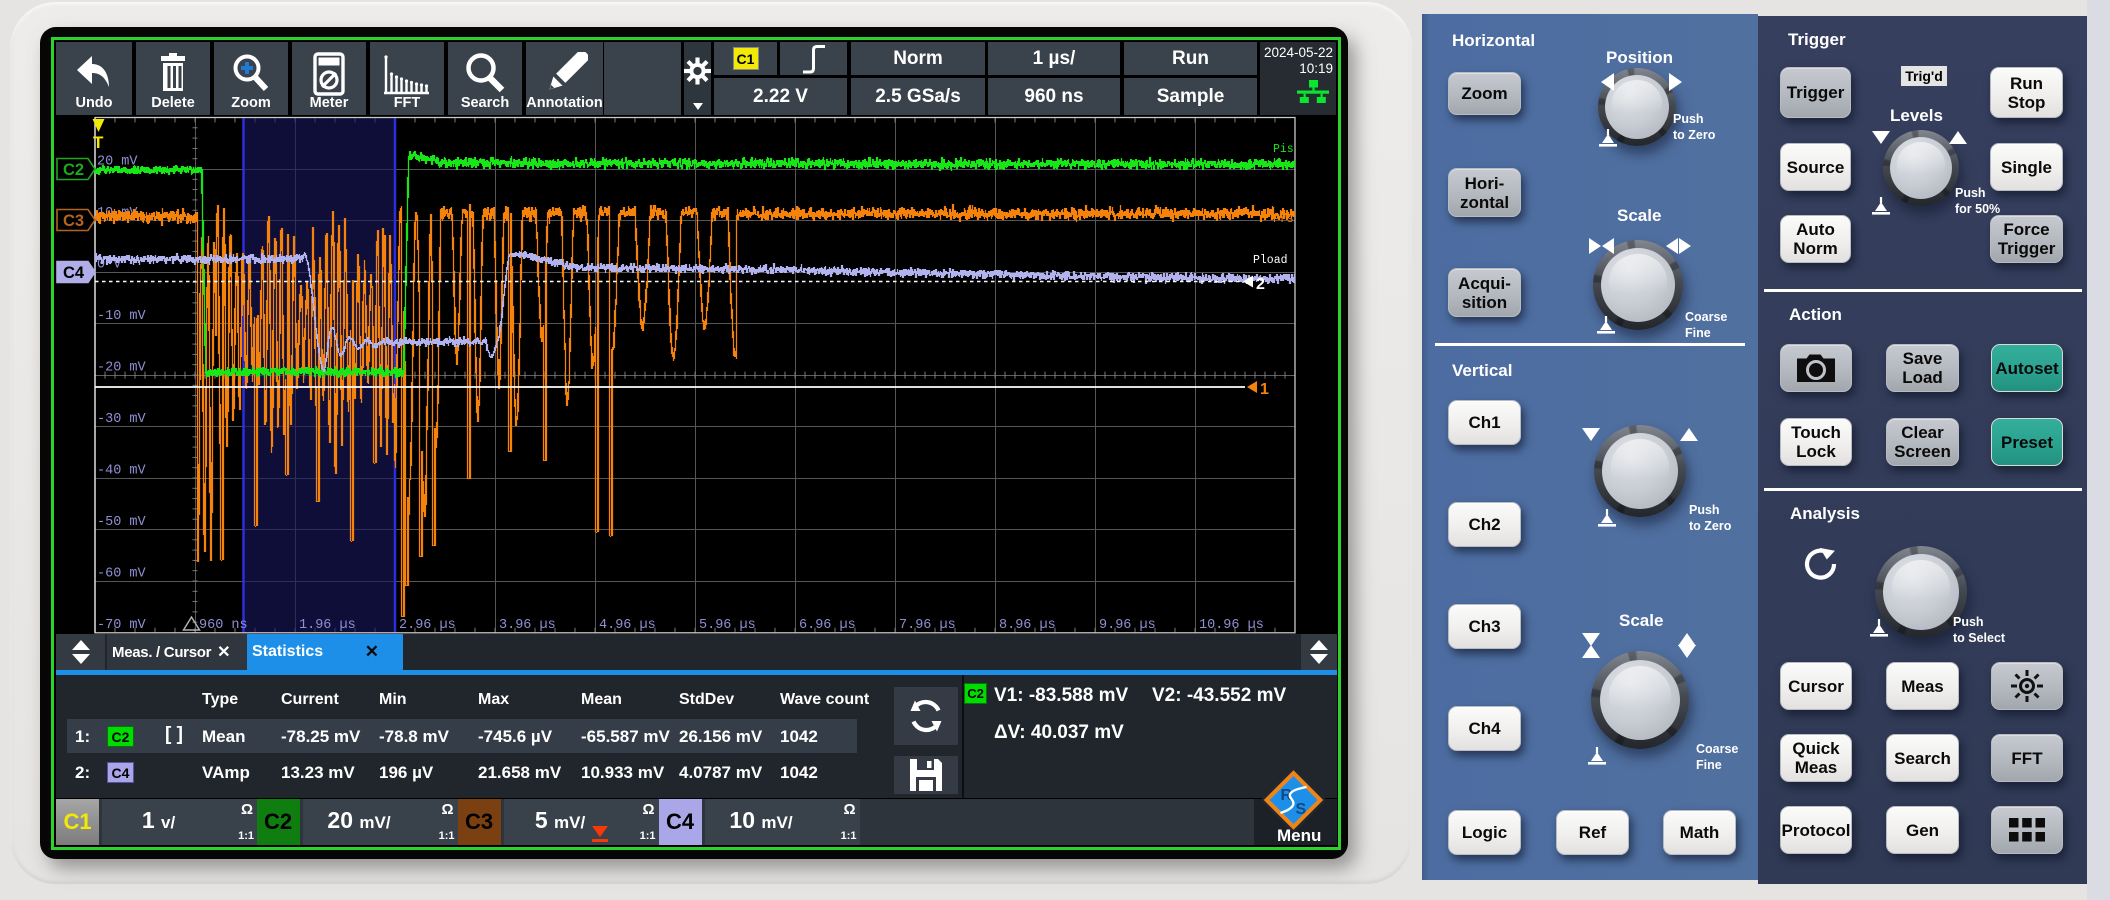 The width and height of the screenshot is (2110, 900). I want to click on svg-text: 960 ns, so click(223, 625).